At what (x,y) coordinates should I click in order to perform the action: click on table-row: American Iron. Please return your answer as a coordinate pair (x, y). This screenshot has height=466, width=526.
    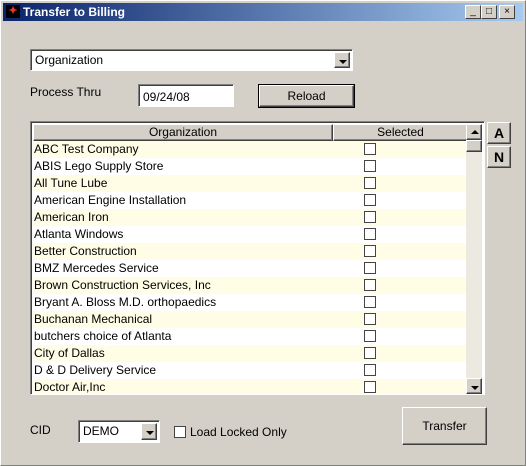
    Looking at the image, I should click on (250, 217).